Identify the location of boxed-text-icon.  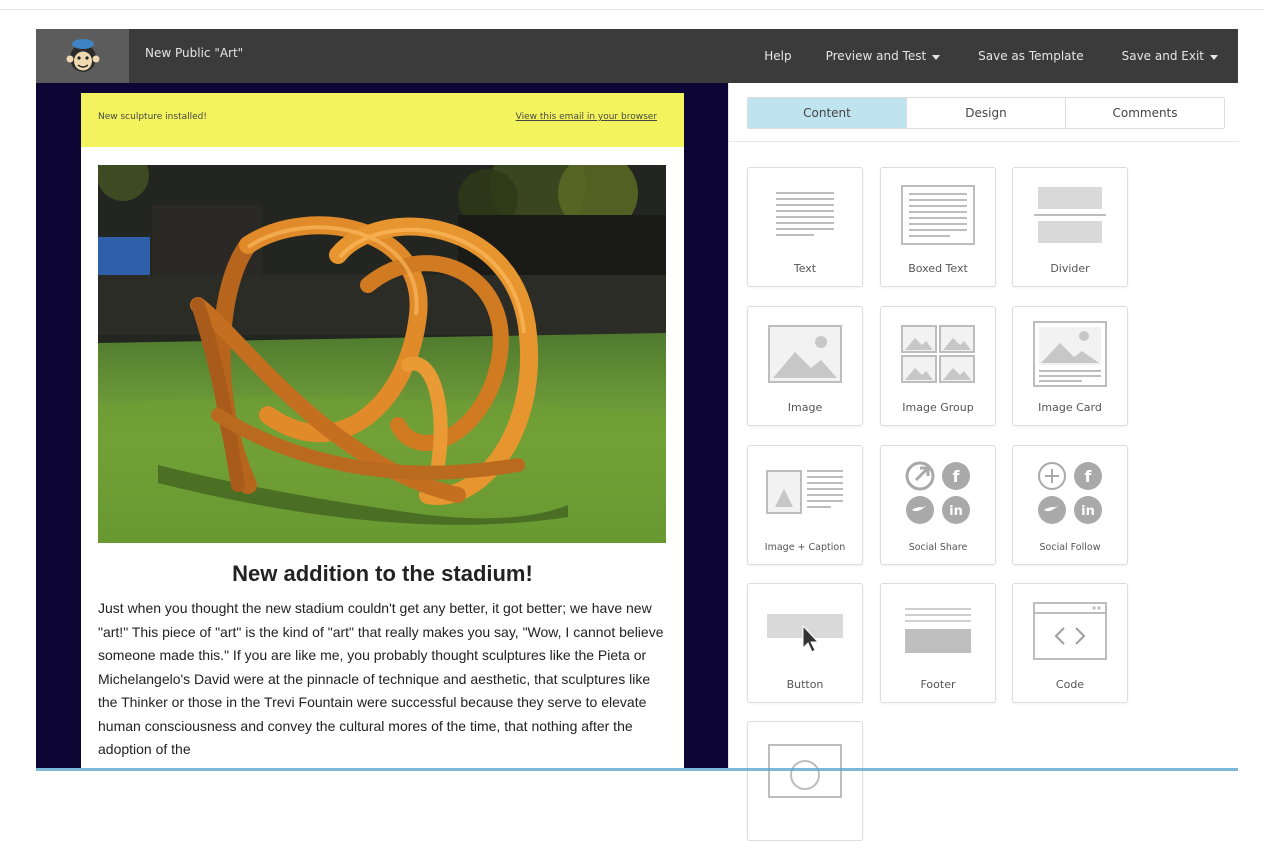
(938, 215).